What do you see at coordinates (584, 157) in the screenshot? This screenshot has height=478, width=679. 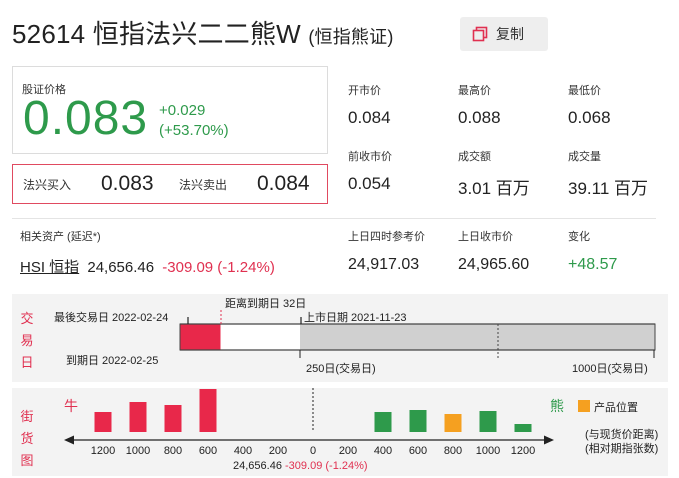 I see `stat-label-volume: 成交量` at bounding box center [584, 157].